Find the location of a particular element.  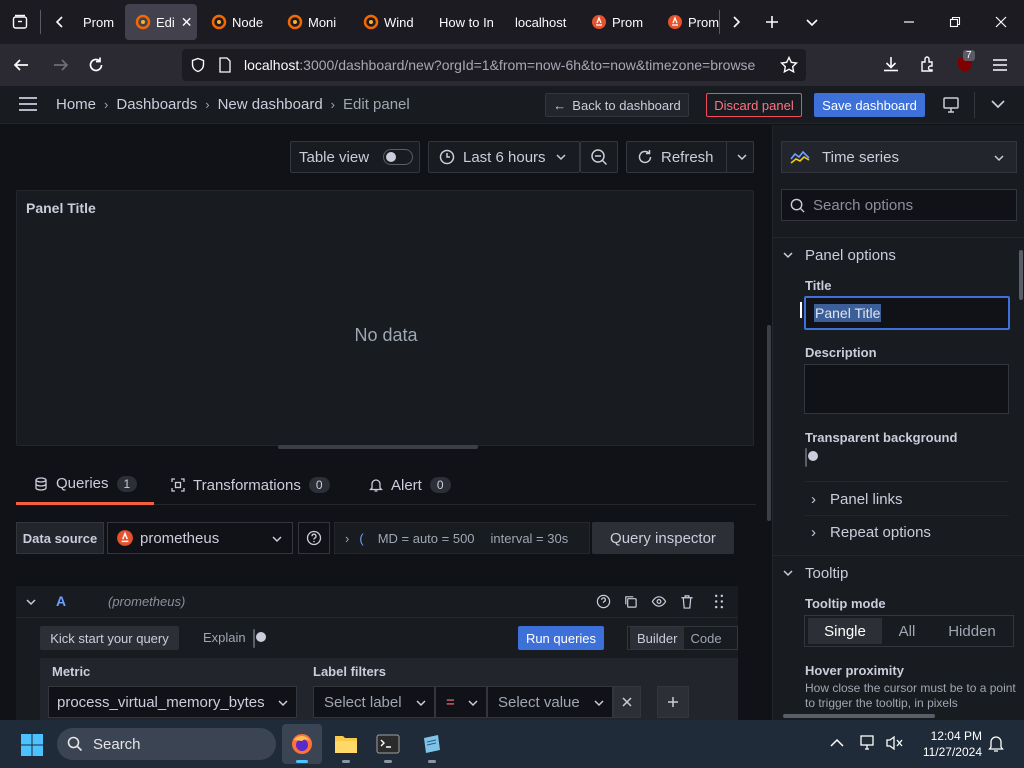

save-dashboard-button: Save dashboard is located at coordinates (869, 105).